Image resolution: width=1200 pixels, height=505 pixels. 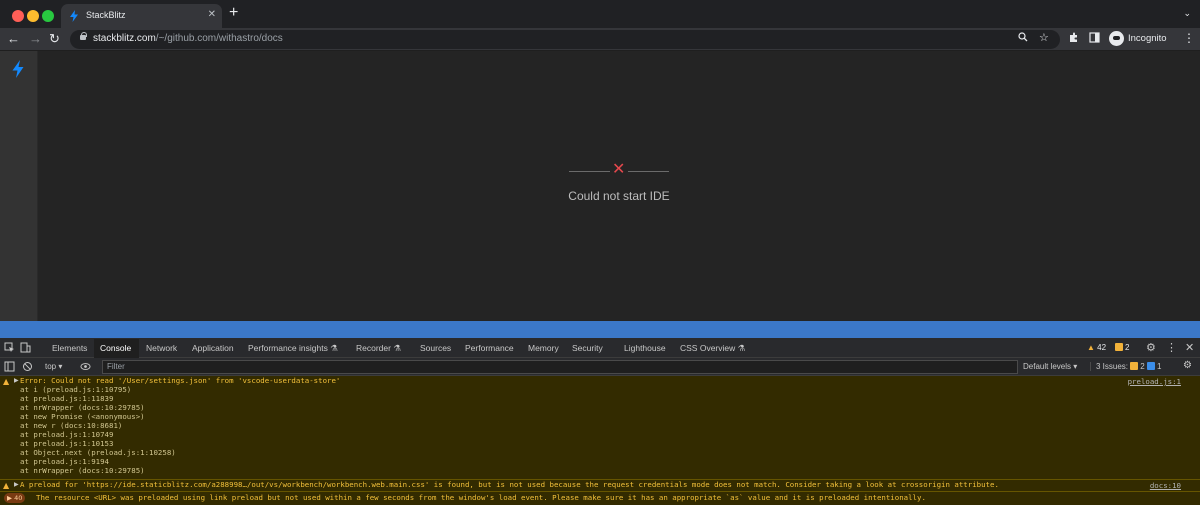 I want to click on tab-close-icon: ✕, so click(x=212, y=15).